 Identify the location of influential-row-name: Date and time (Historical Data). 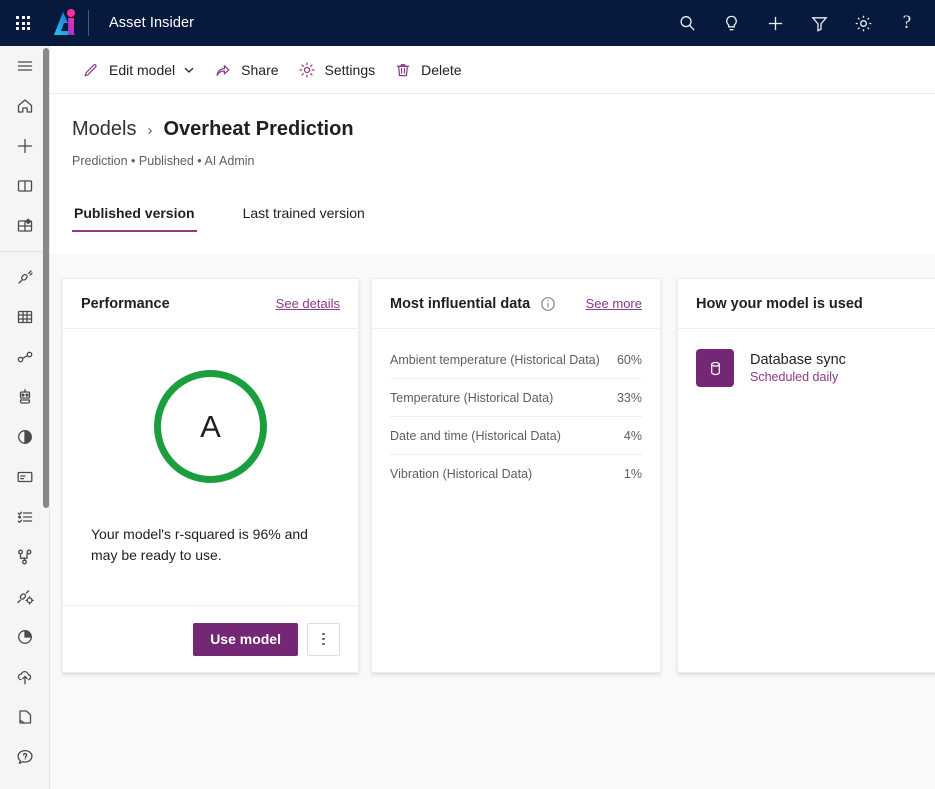
(475, 435).